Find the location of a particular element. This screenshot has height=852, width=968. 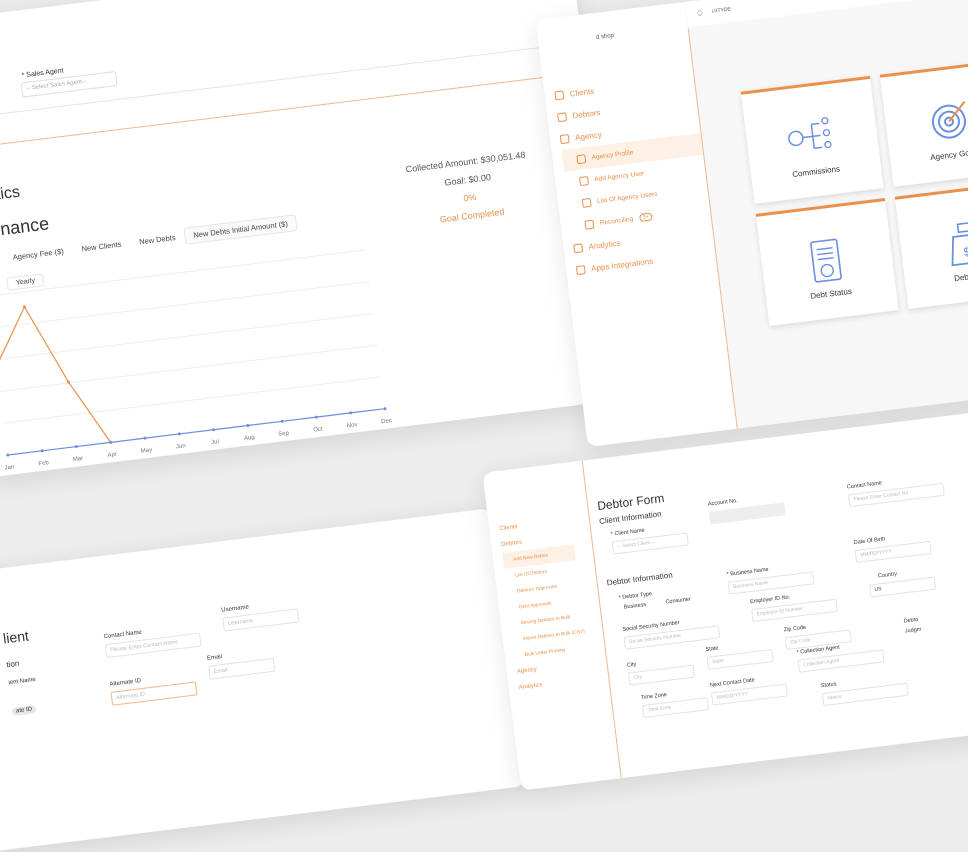

contact-name-label: Contact Name is located at coordinates (864, 485).